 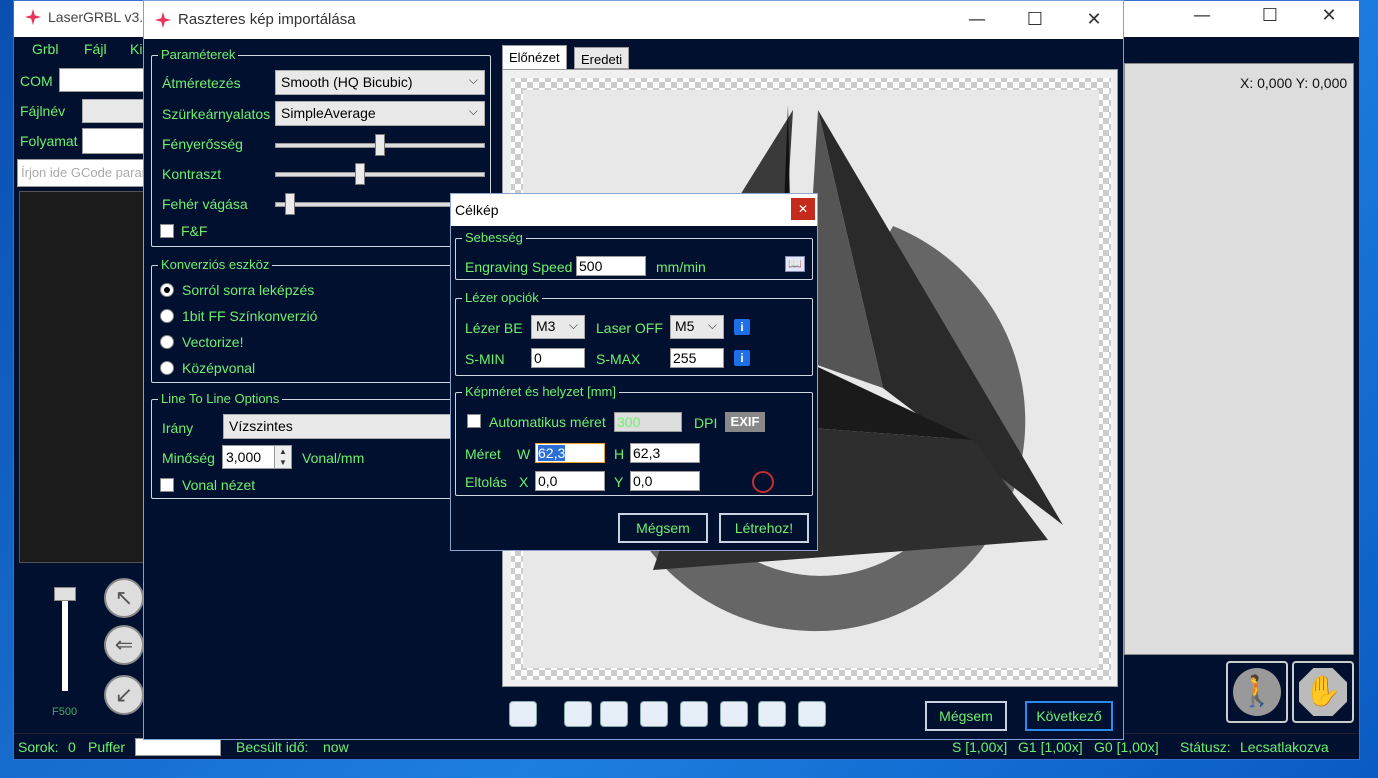 What do you see at coordinates (167, 485) in the screenshot?
I see `line-preview-checkbox` at bounding box center [167, 485].